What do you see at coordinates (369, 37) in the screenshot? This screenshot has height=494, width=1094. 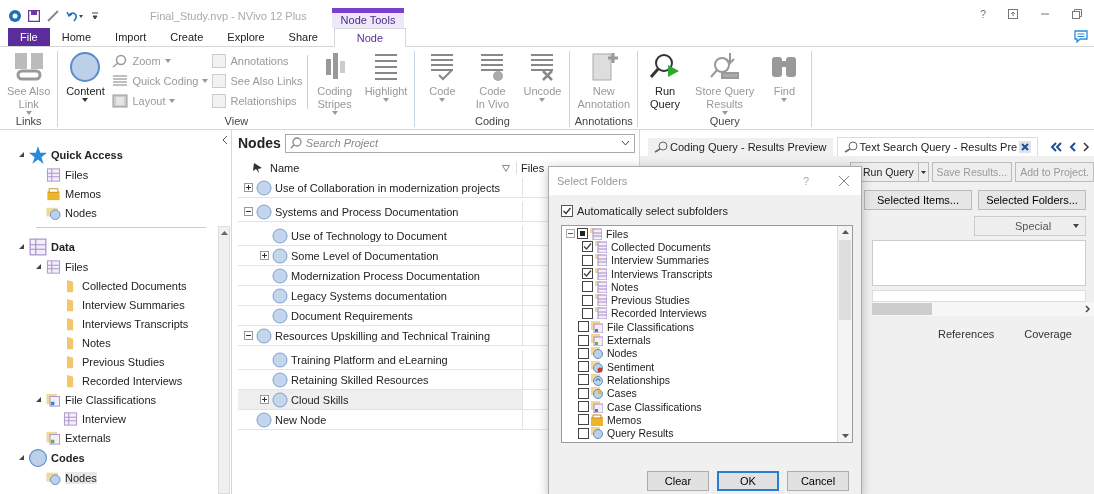 I see `ribbon-tab: Node` at bounding box center [369, 37].